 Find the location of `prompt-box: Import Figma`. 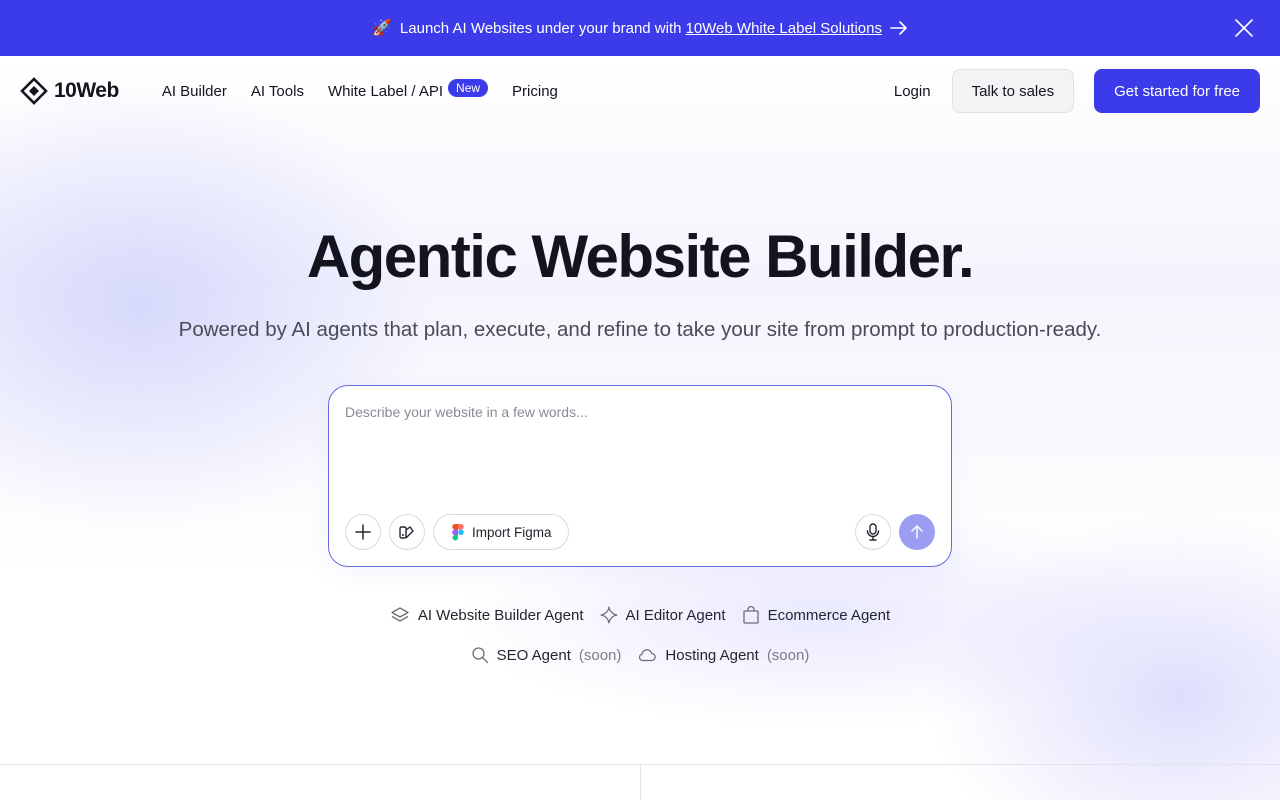

prompt-box: Import Figma is located at coordinates (640, 476).